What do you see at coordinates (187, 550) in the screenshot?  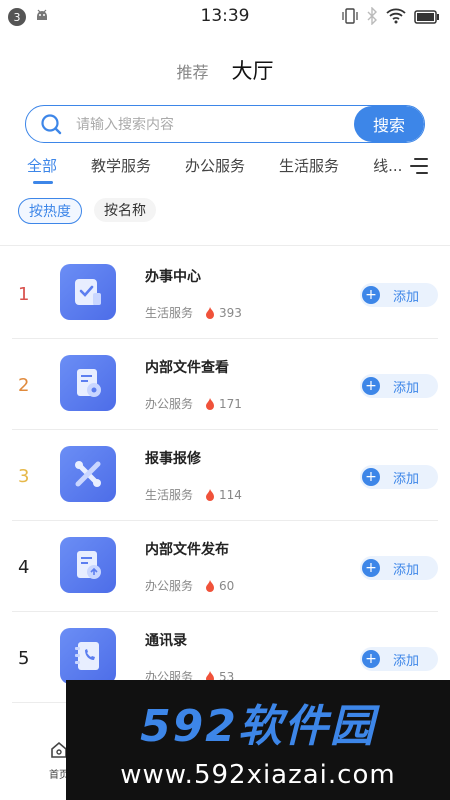 I see `app-name: 内部文件发布` at bounding box center [187, 550].